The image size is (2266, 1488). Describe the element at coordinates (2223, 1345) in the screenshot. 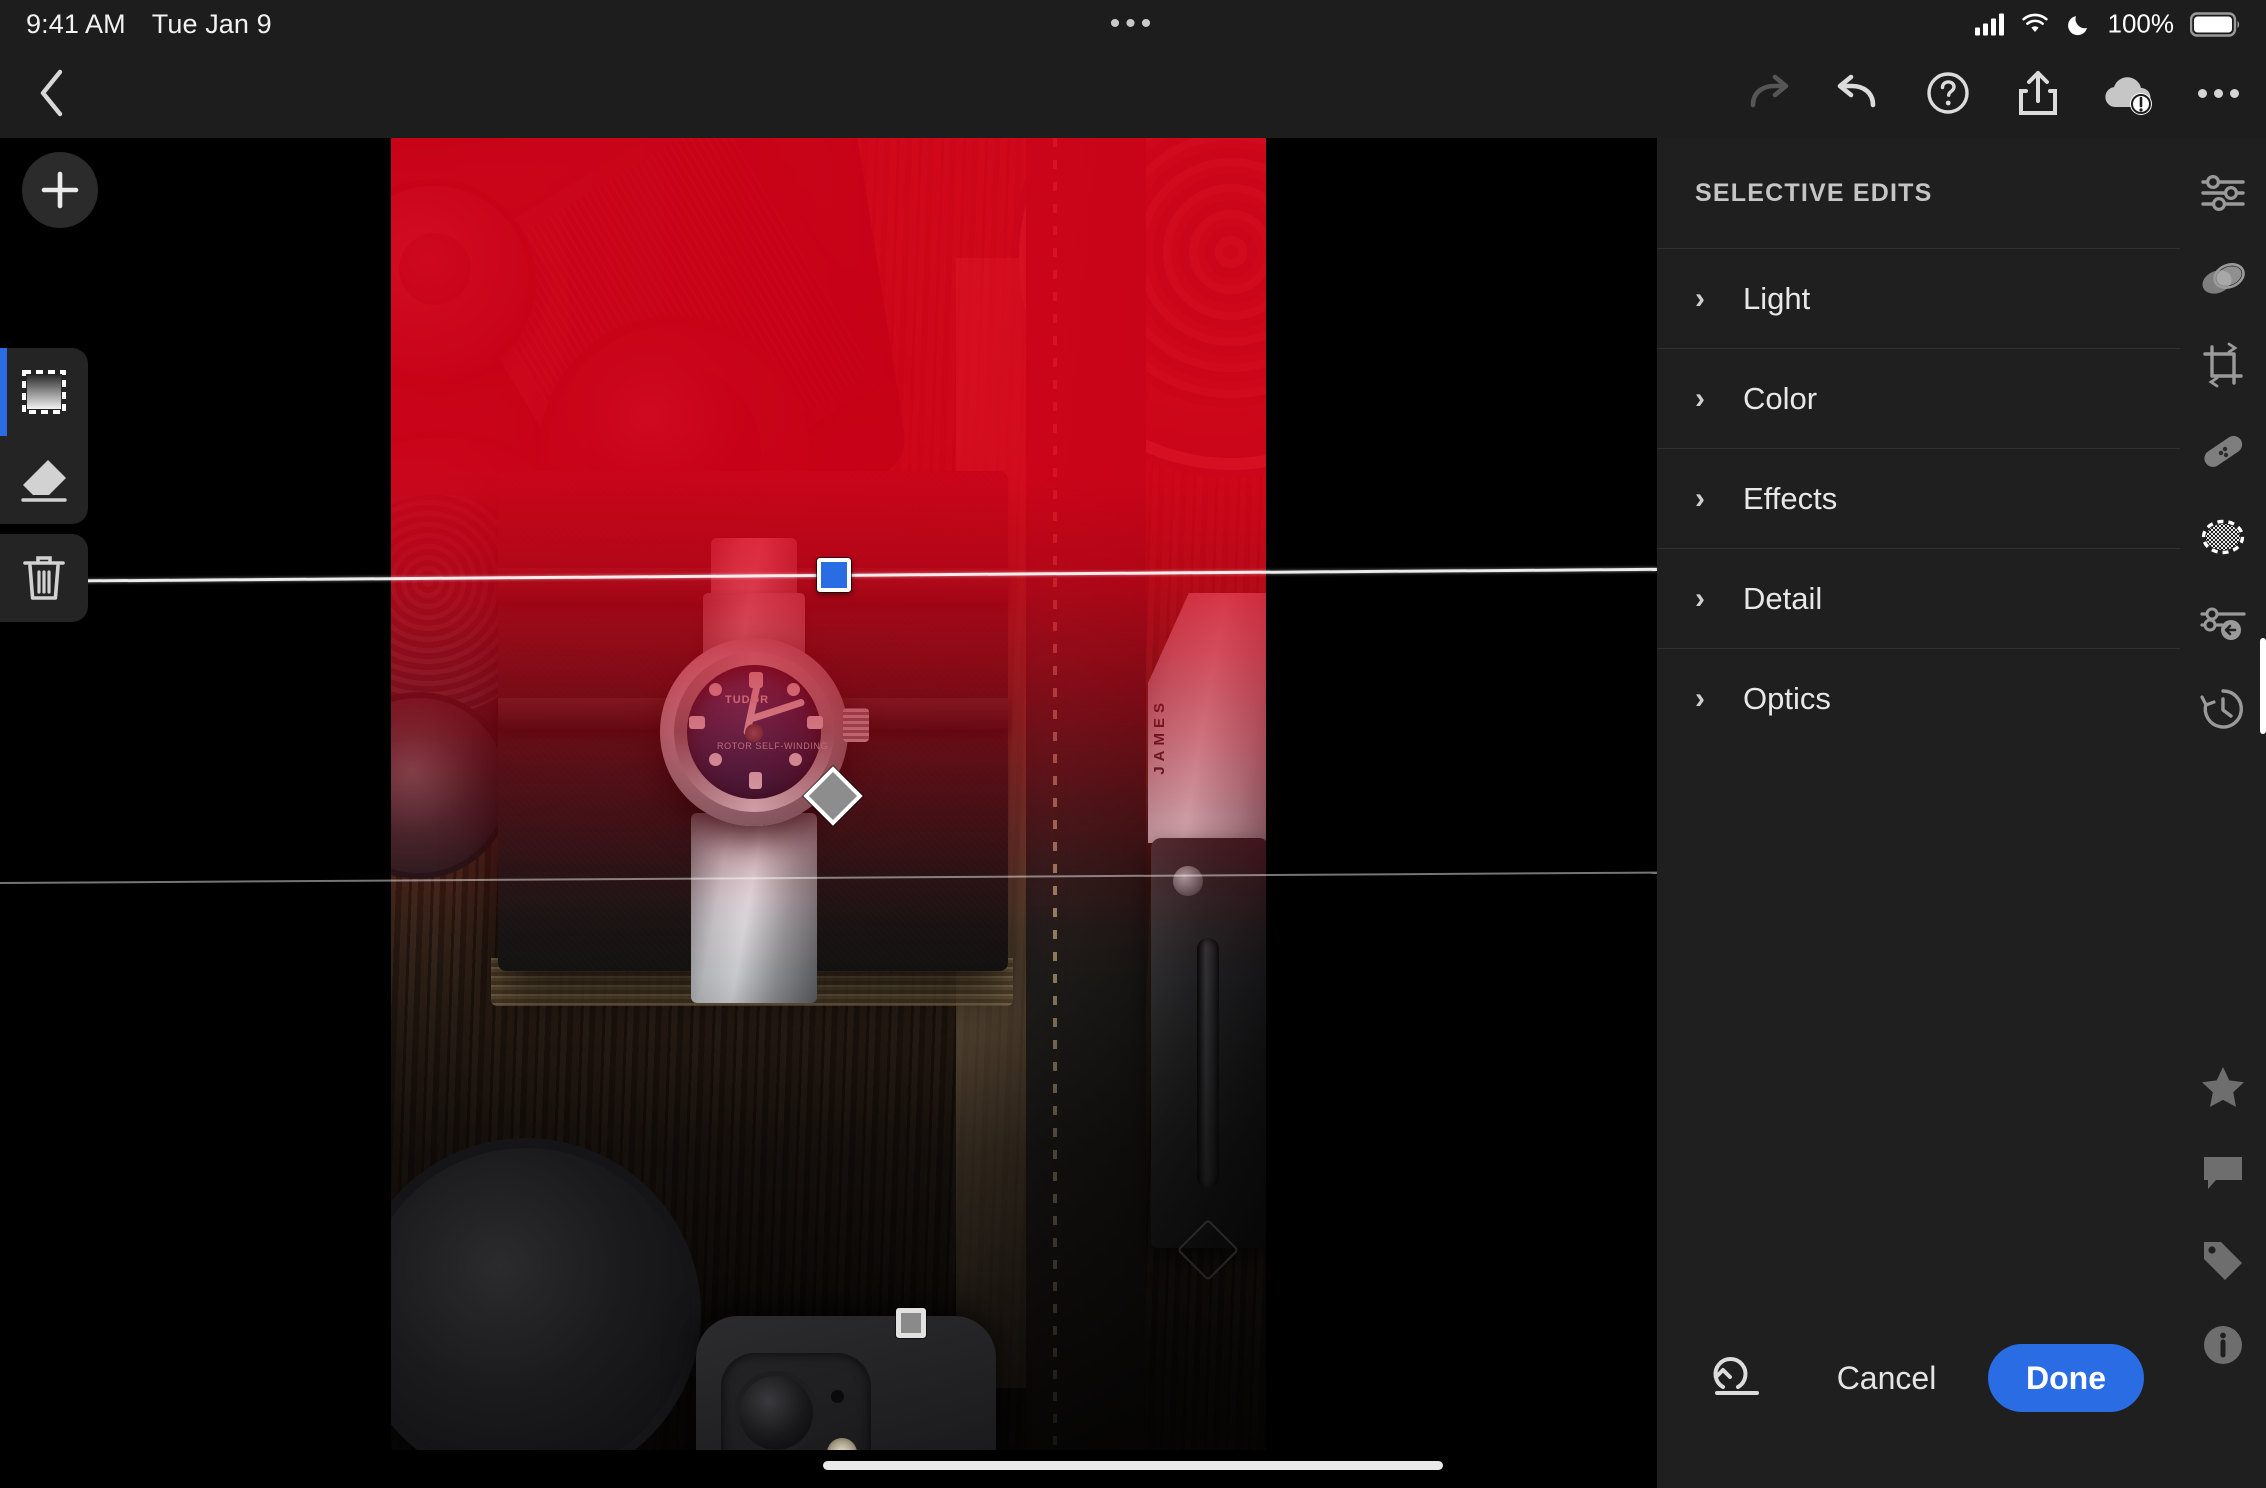

I see `info-icon` at that location.